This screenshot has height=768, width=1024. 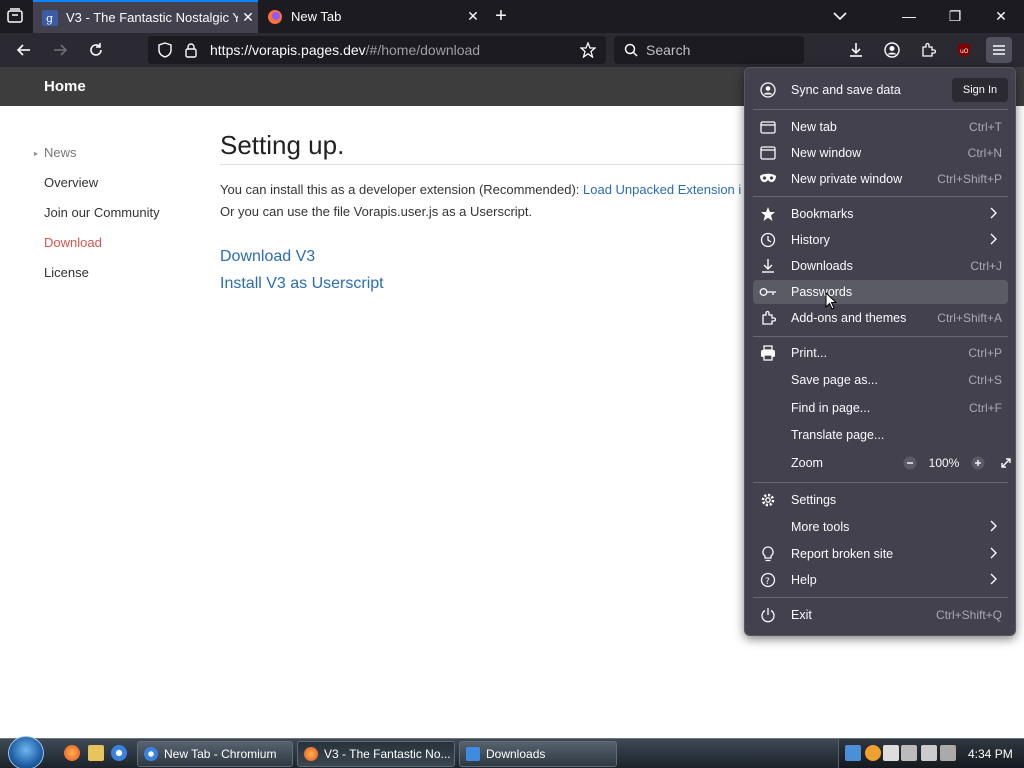 What do you see at coordinates (948, 753) in the screenshot?
I see `tray-volume-muted-icon` at bounding box center [948, 753].